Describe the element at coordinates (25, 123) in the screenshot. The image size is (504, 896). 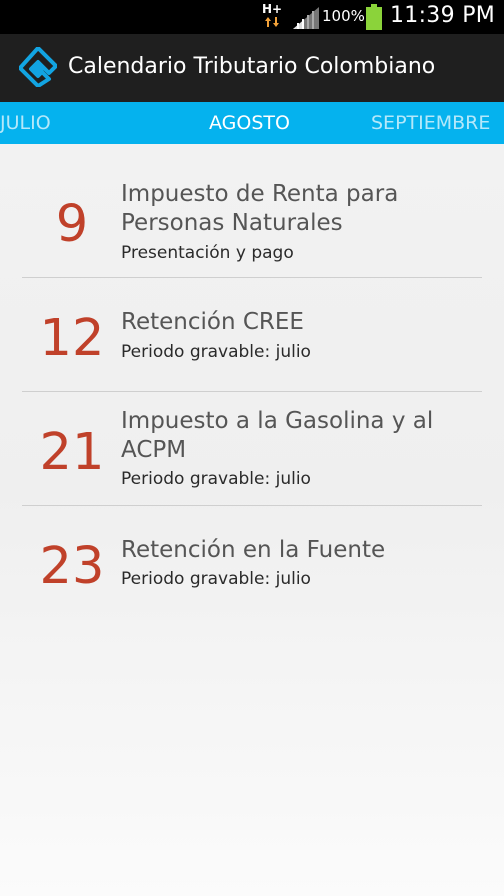
I see `tab-previous-month: JULIO` at that location.